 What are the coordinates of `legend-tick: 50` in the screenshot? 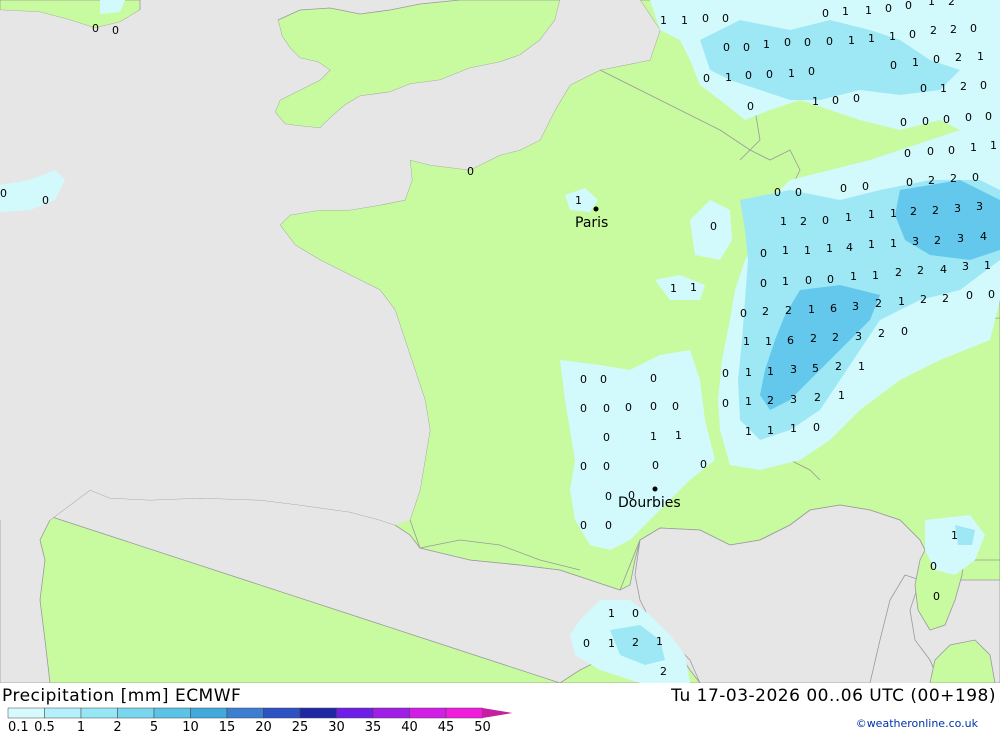 It's located at (482, 726).